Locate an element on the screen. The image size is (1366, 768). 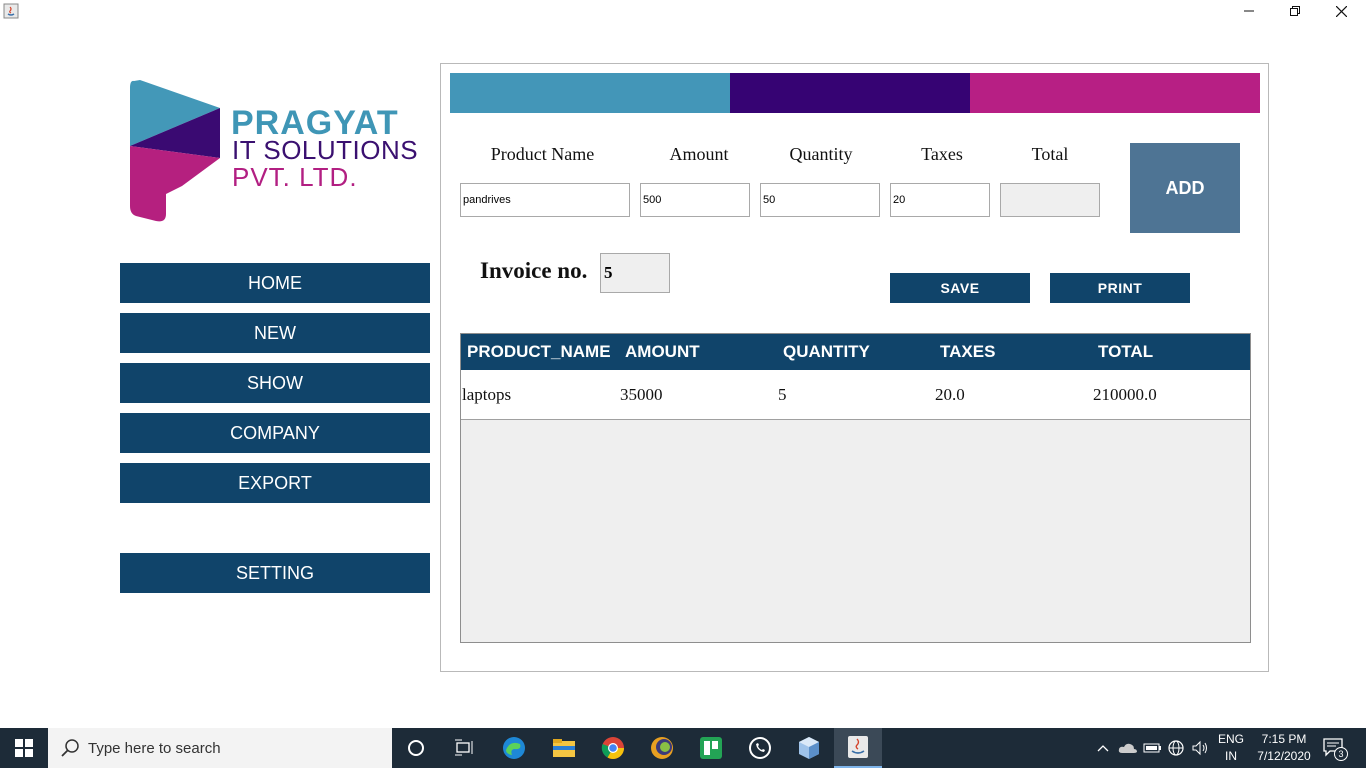
column-header-quantity: QUANTITY is located at coordinates (826, 352).